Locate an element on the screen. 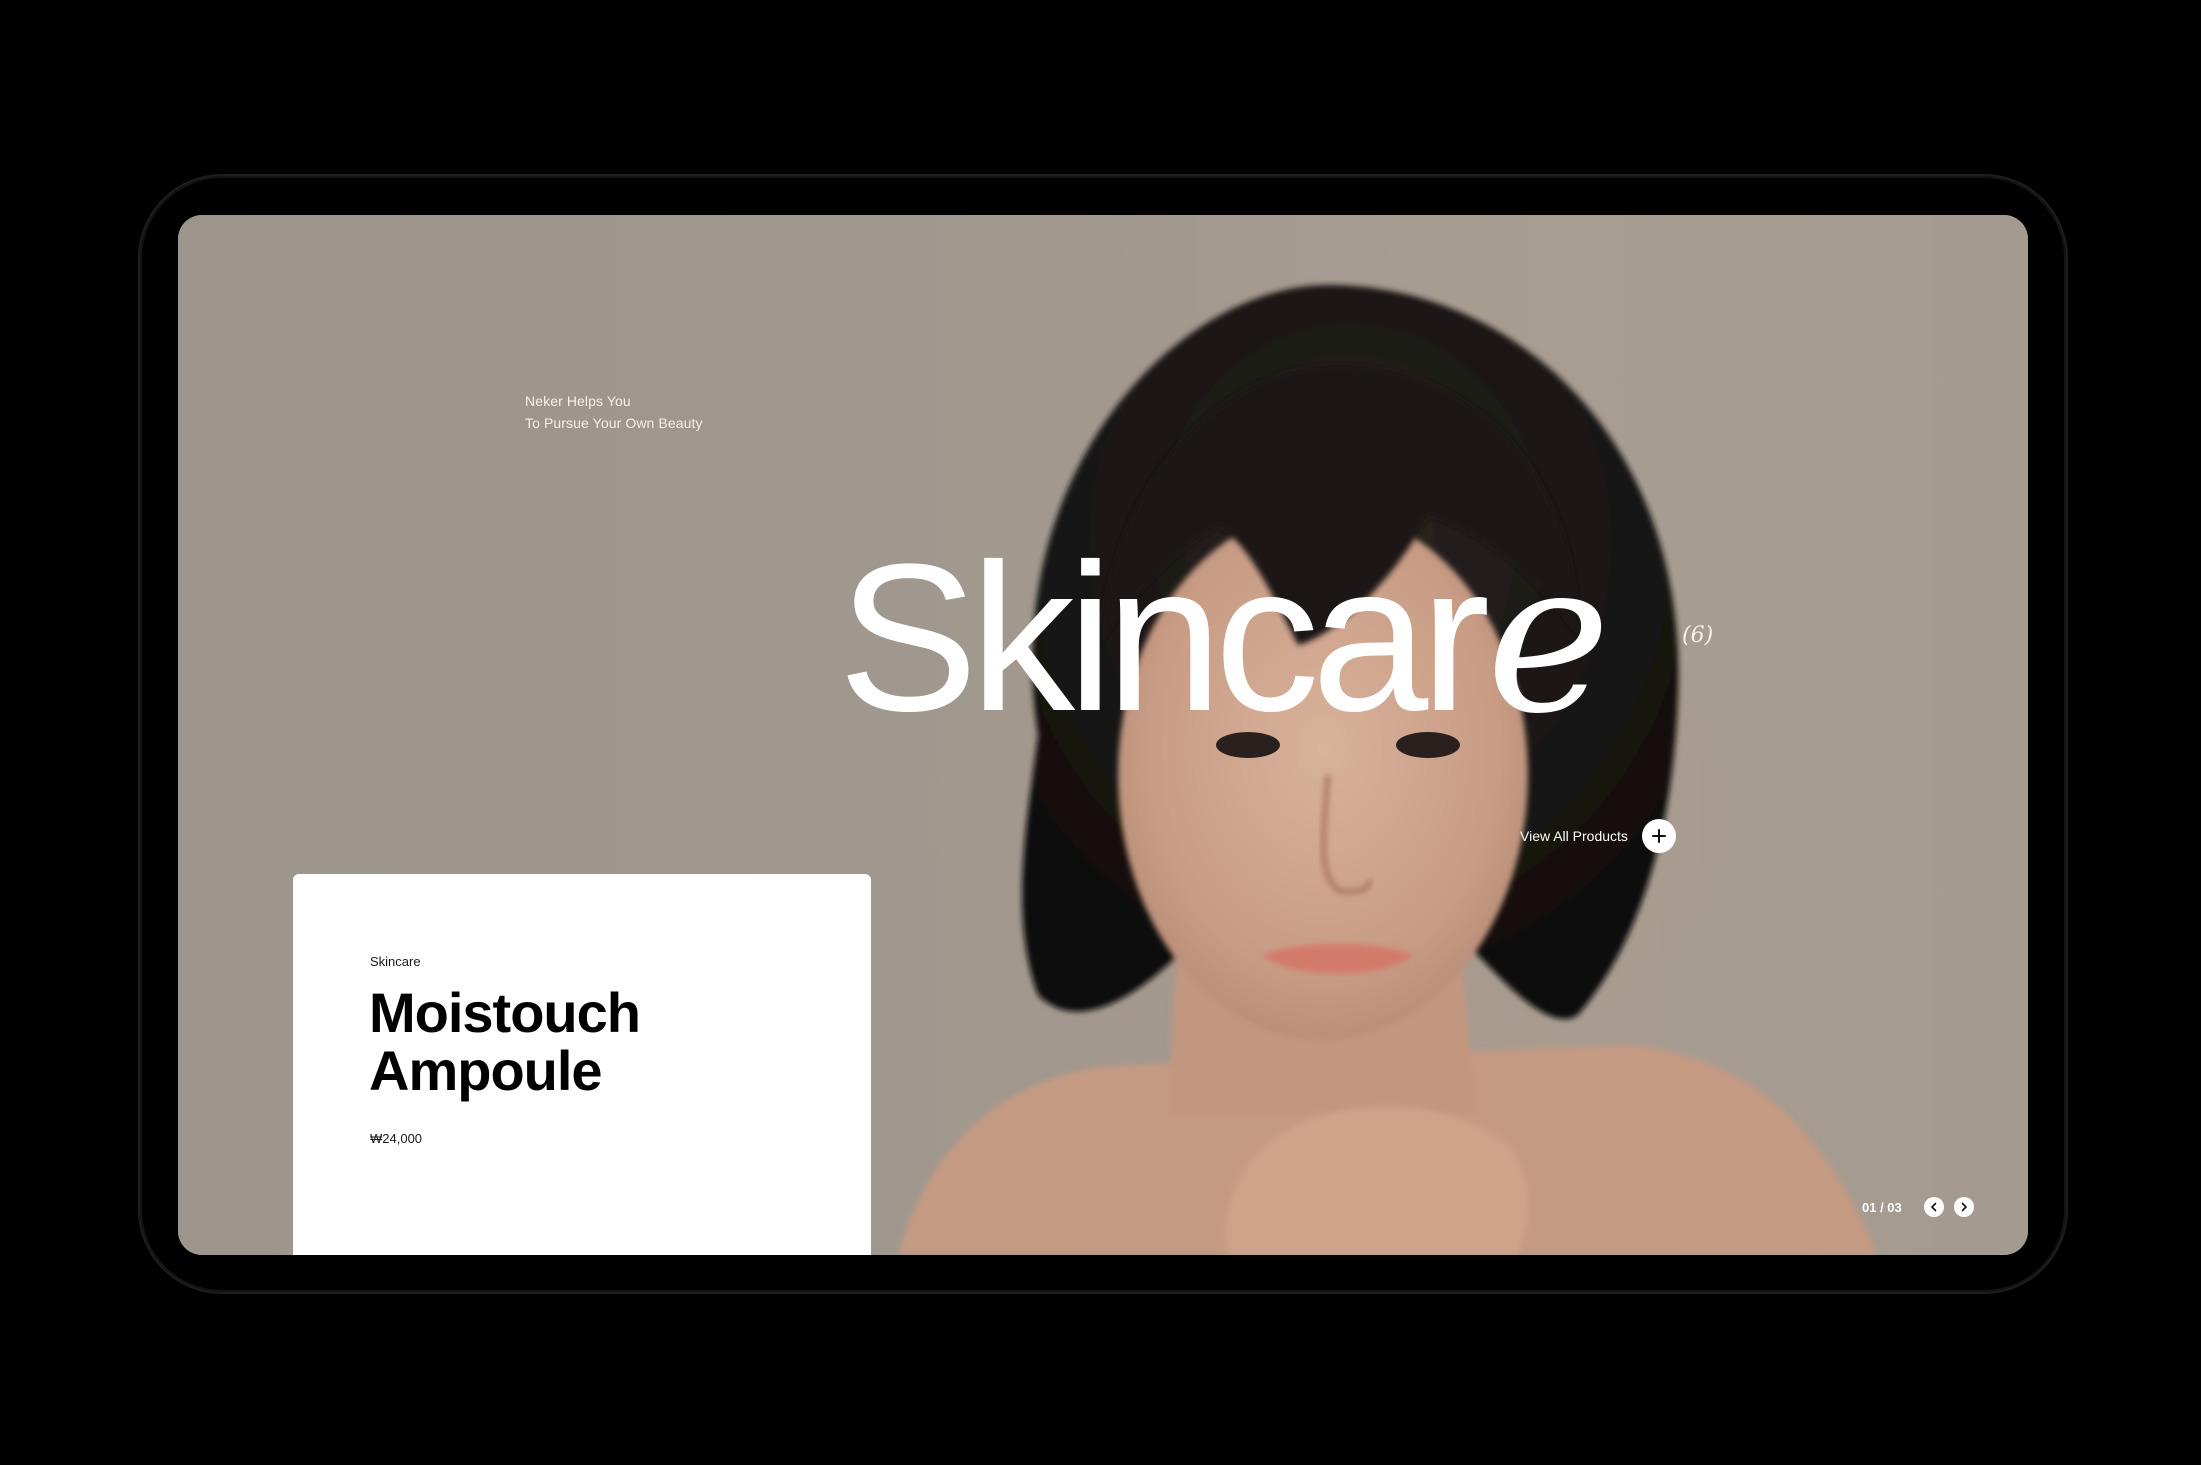 This screenshot has width=2201, height=1465. product-price: ₩24,000 is located at coordinates (396, 1138).